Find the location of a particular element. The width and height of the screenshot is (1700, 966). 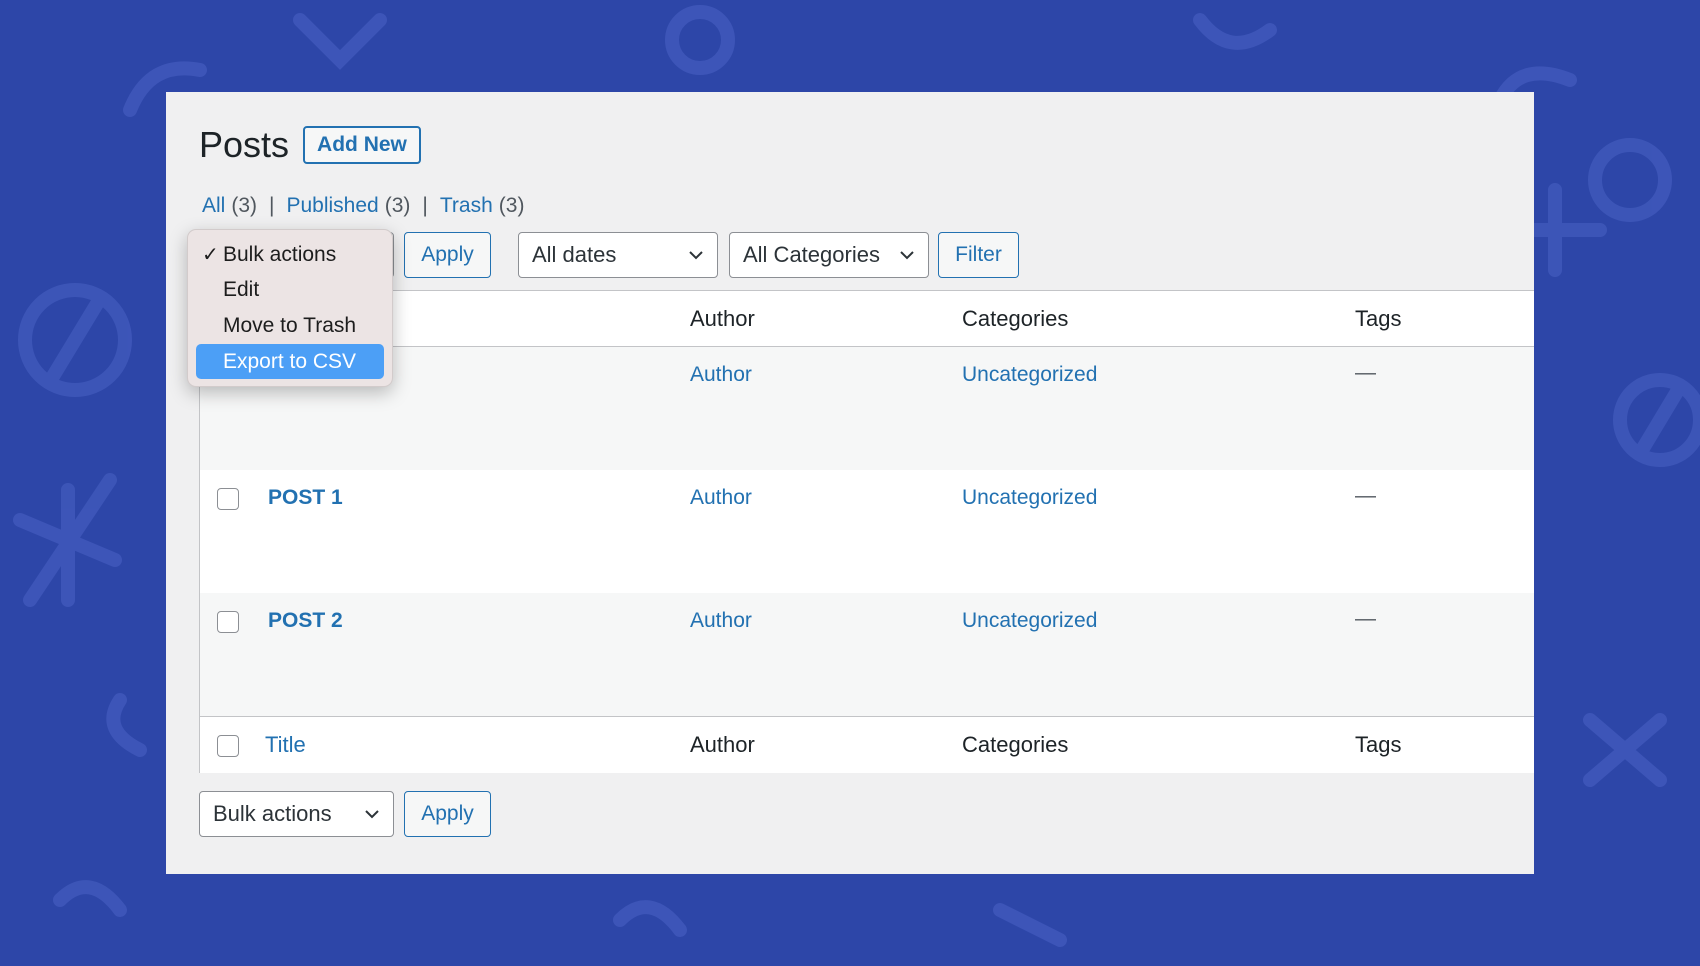

footer-title-sort: Title is located at coordinates (285, 745).